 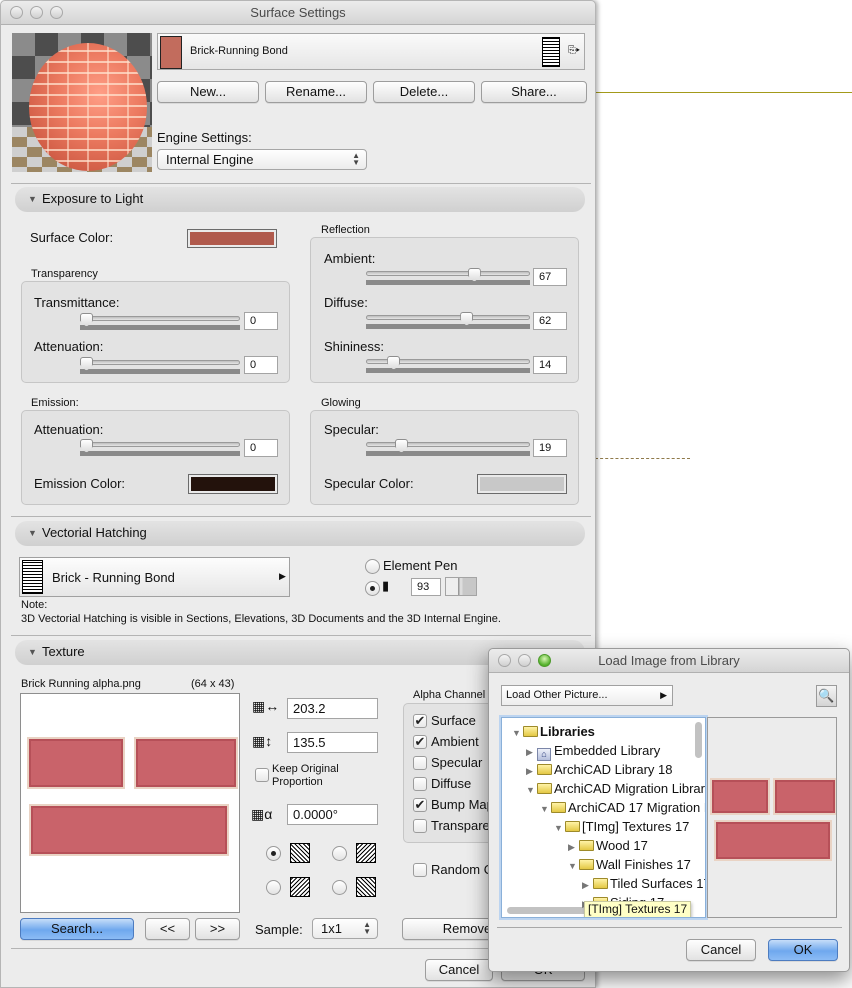 I want to click on dialog-title: Load Image from Library, so click(x=669, y=660).